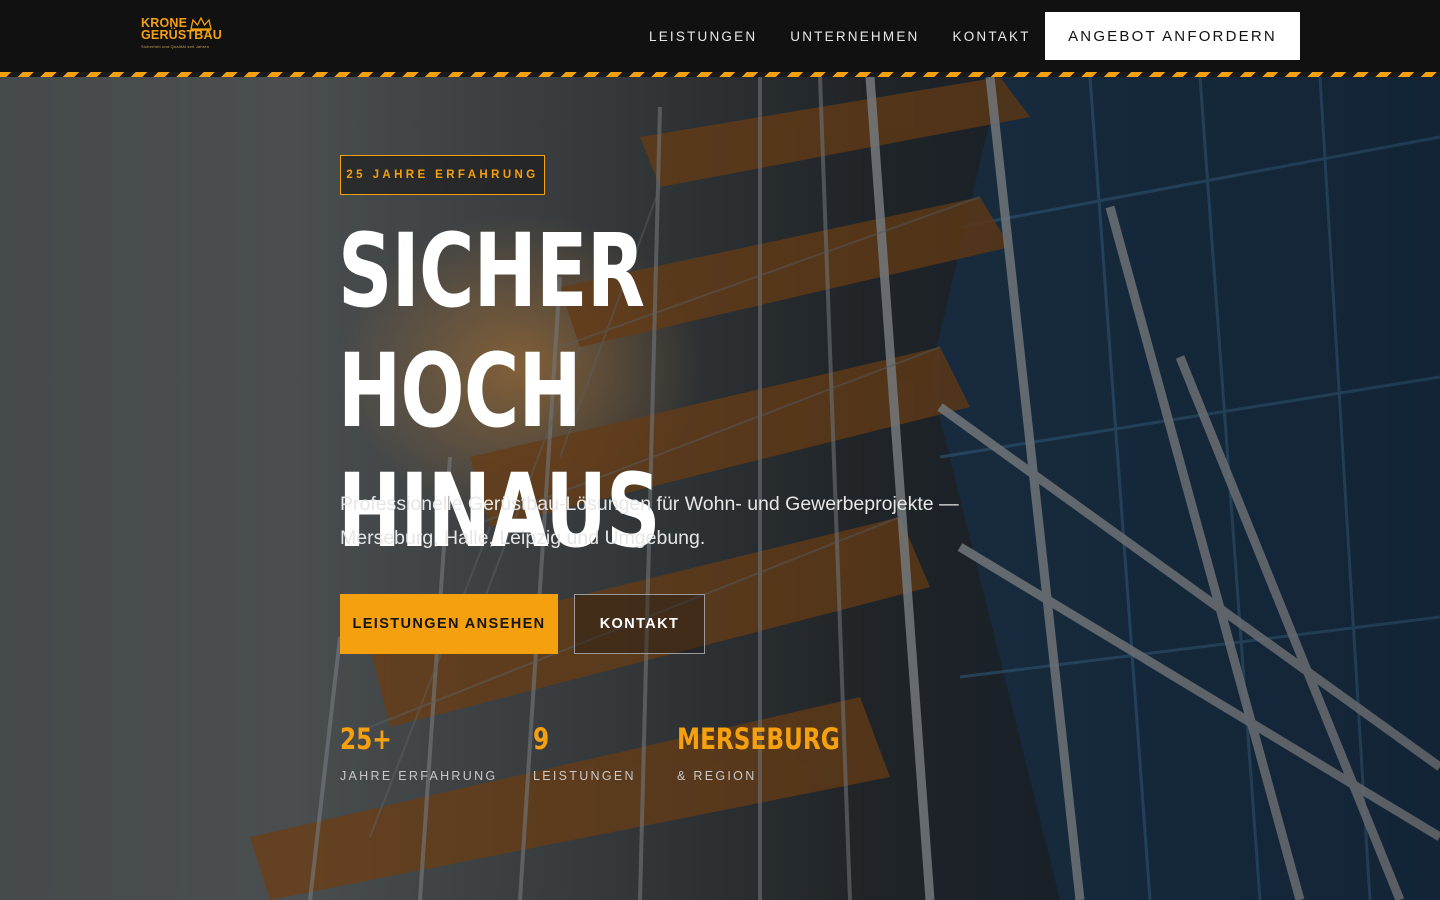  I want to click on view-services-button: LEISTUNGEN ANSEHEN, so click(449, 624).